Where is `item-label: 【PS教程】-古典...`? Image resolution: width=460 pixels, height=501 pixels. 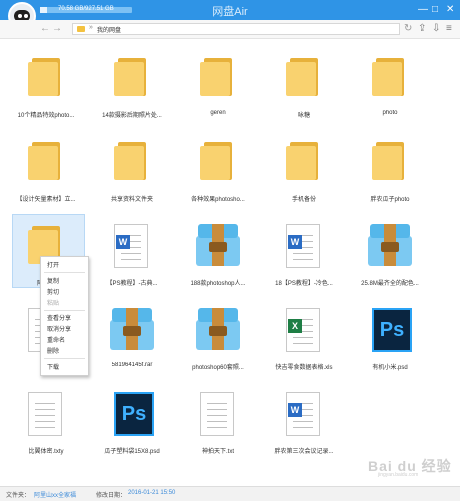 item-label: 【PS教程】-古典... is located at coordinates (132, 284).